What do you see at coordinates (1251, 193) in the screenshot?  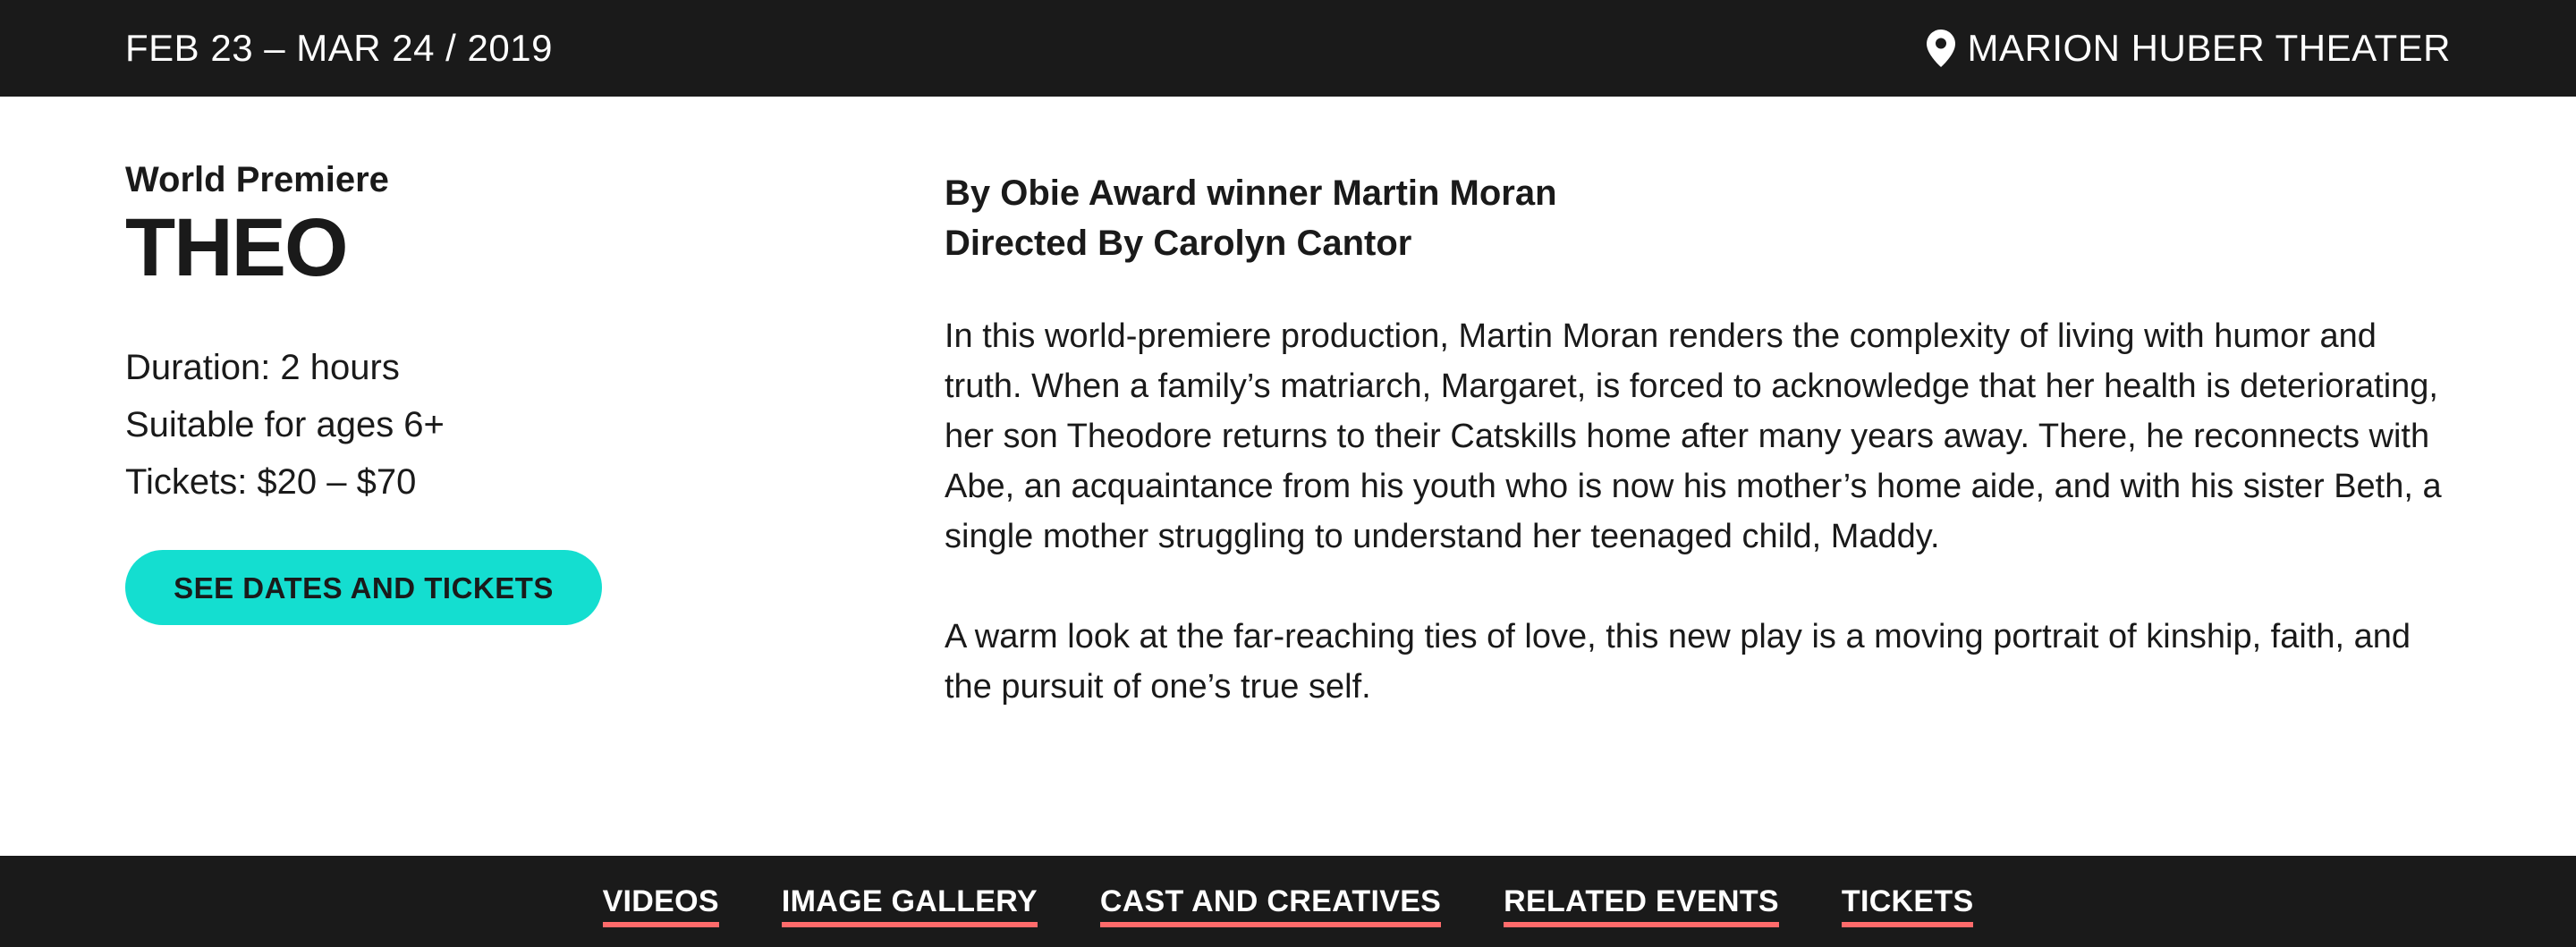 I see `author-credit: By Obie Award winner Martin Moran` at bounding box center [1251, 193].